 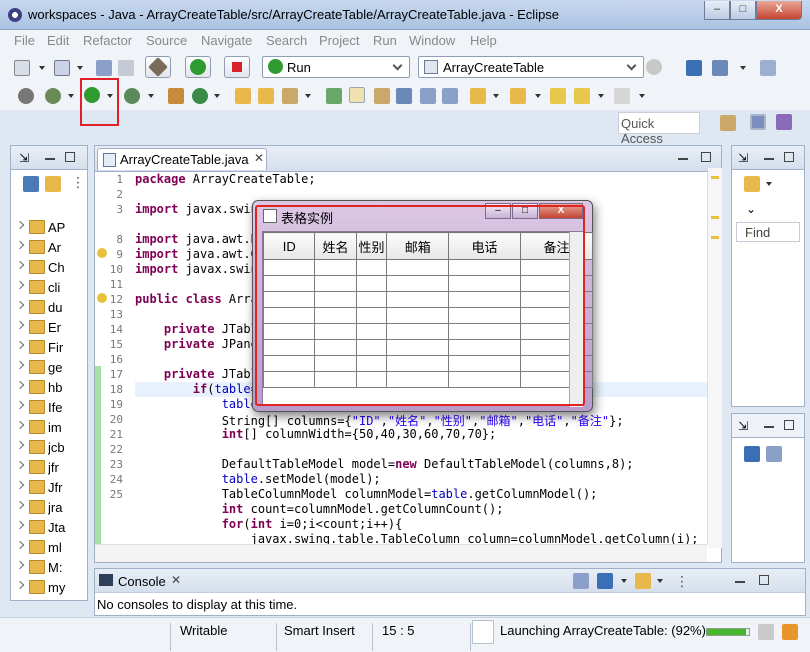 I want to click on menu-refactor: Refactor, so click(x=107, y=40).